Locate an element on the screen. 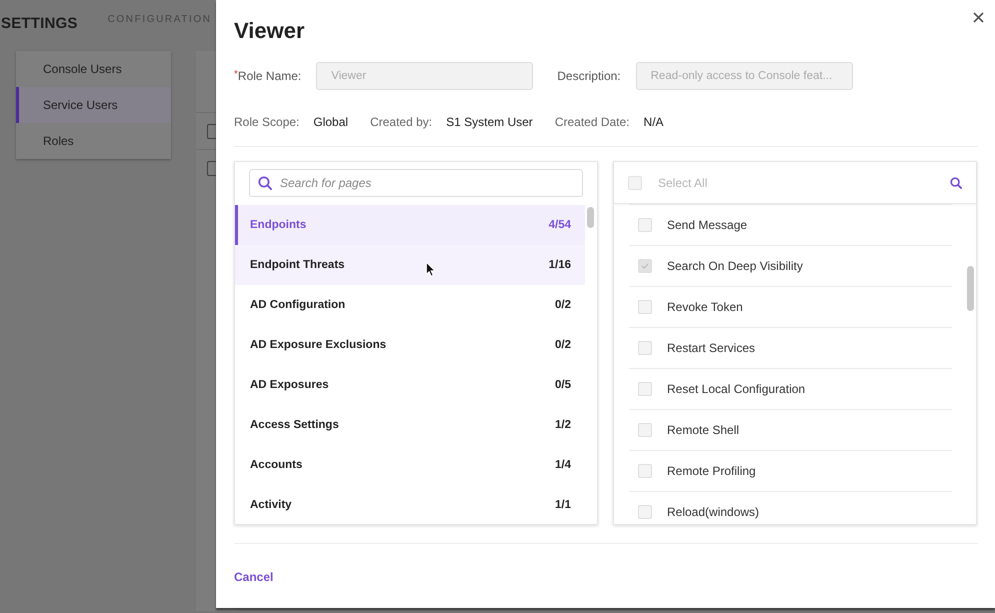 This screenshot has height=613, width=995. page-list-item: Endpoint Threats 1/16 is located at coordinates (410, 265).